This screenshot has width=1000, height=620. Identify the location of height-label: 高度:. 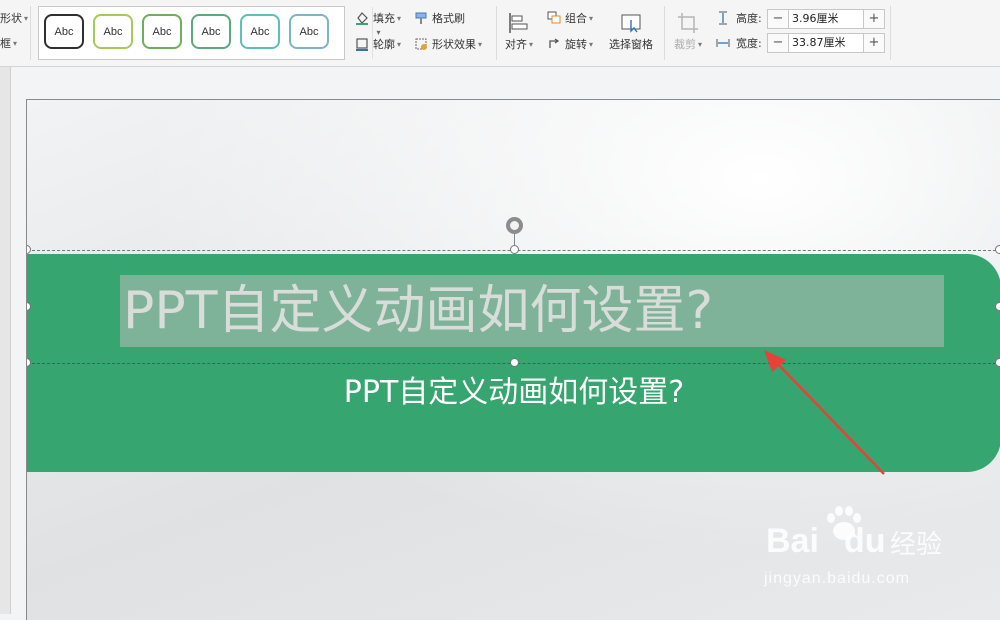
(749, 18).